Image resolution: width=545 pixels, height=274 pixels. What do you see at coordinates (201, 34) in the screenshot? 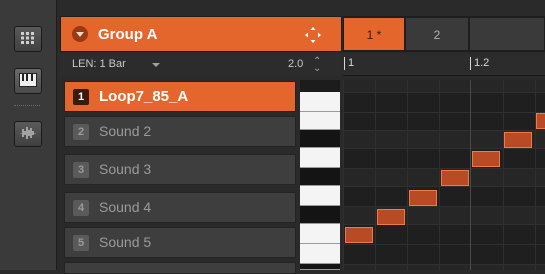
I see `group-header: Group A` at bounding box center [201, 34].